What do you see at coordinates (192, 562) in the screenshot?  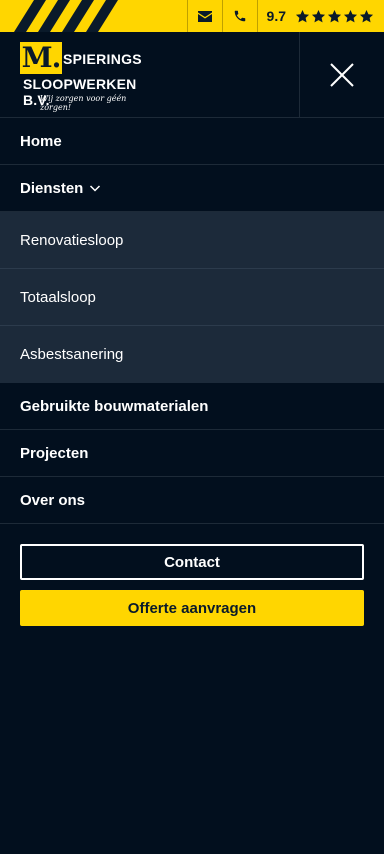 I see `contact-button: Contact` at bounding box center [192, 562].